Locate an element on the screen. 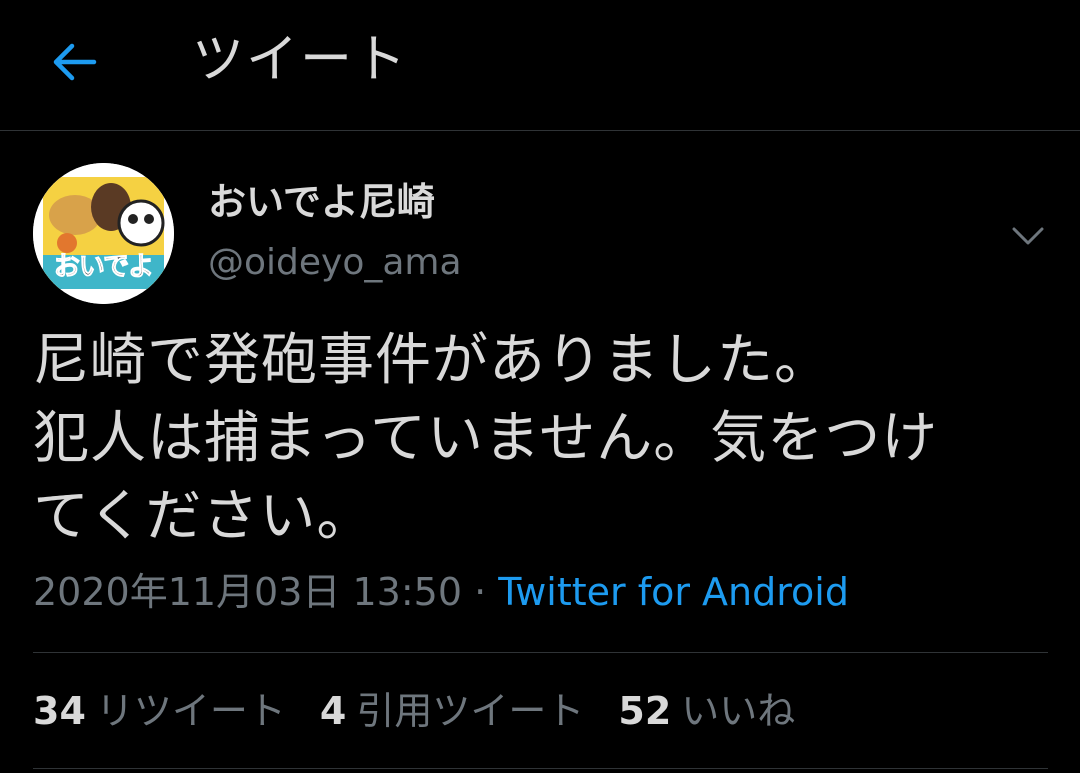  chevron-down-icon is located at coordinates (1028, 236).